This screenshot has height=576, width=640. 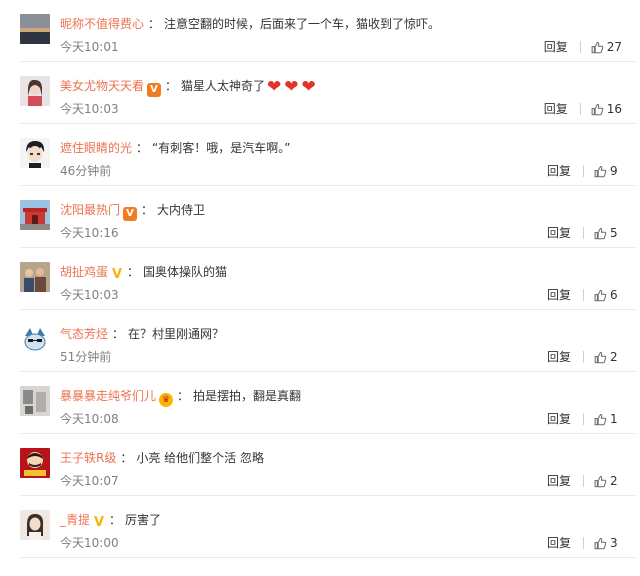 What do you see at coordinates (614, 543) in the screenshot?
I see `like-count: 3` at bounding box center [614, 543].